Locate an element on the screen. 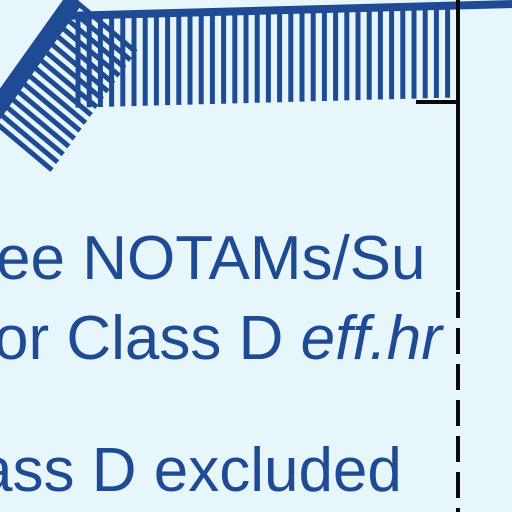 Image resolution: width=512 pixels, height=512 pixels. class-d-excluded-note: ass D excluded is located at coordinates (201, 470).